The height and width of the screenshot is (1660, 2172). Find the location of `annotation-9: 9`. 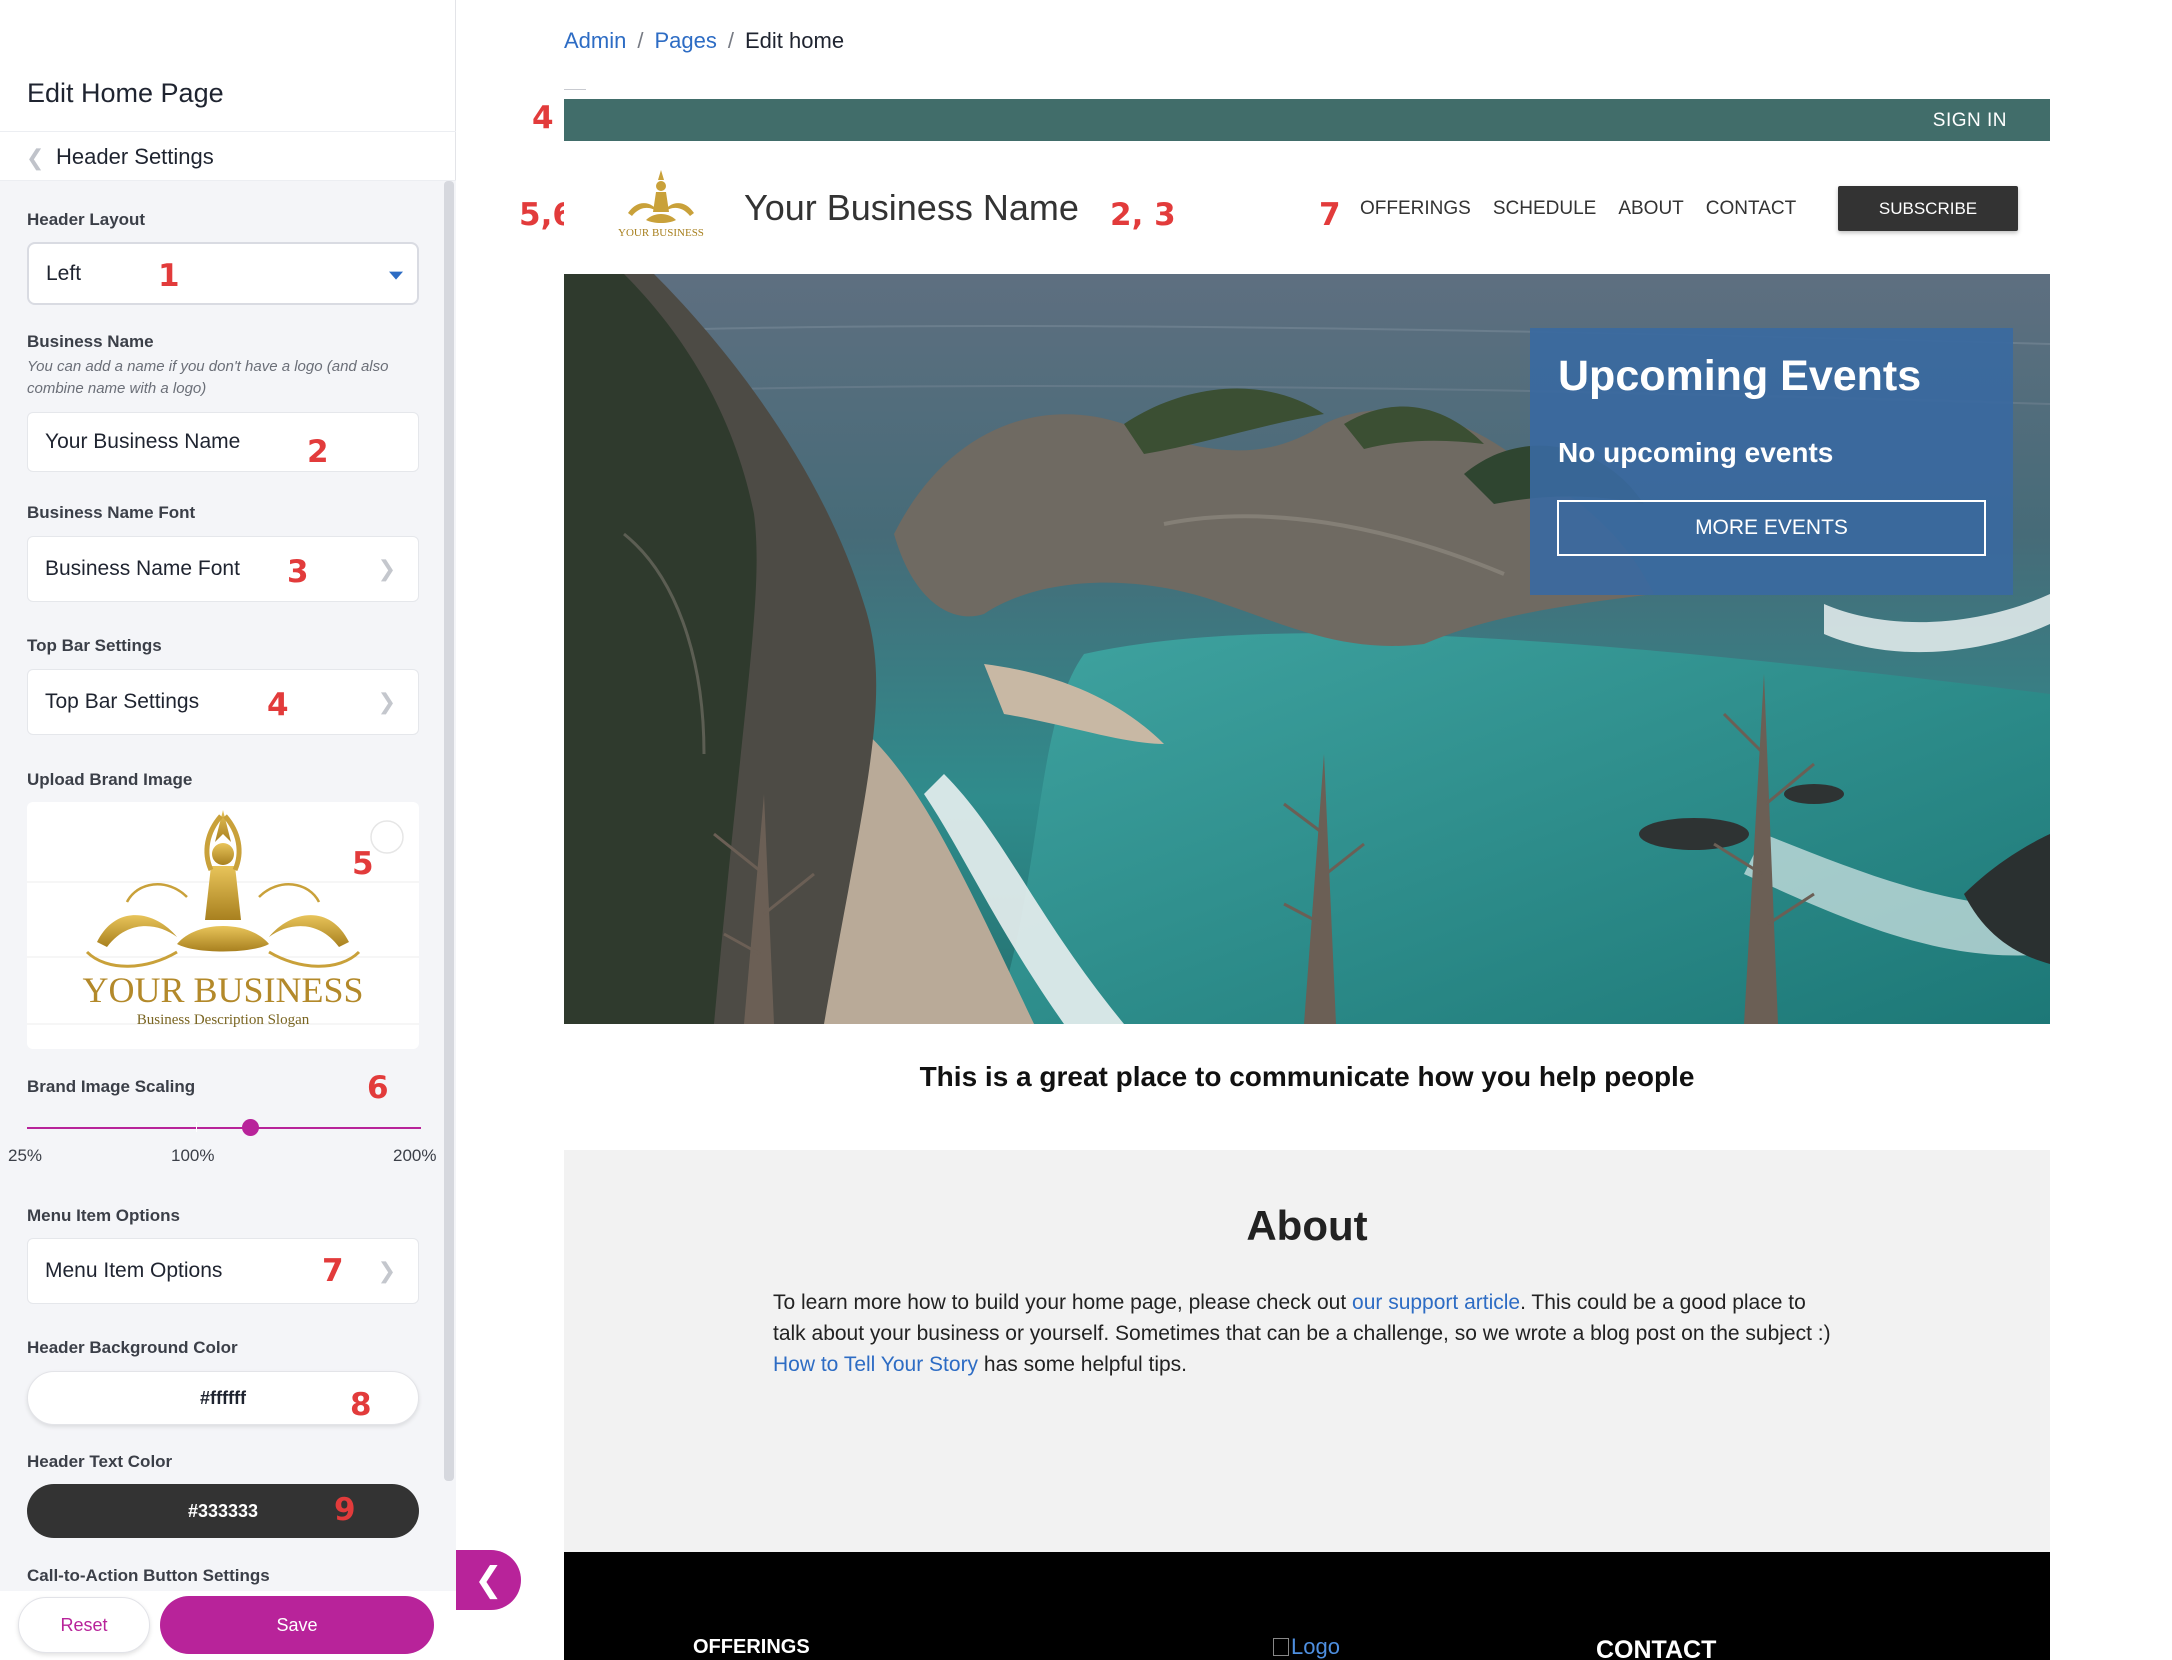

annotation-9: 9 is located at coordinates (345, 1510).